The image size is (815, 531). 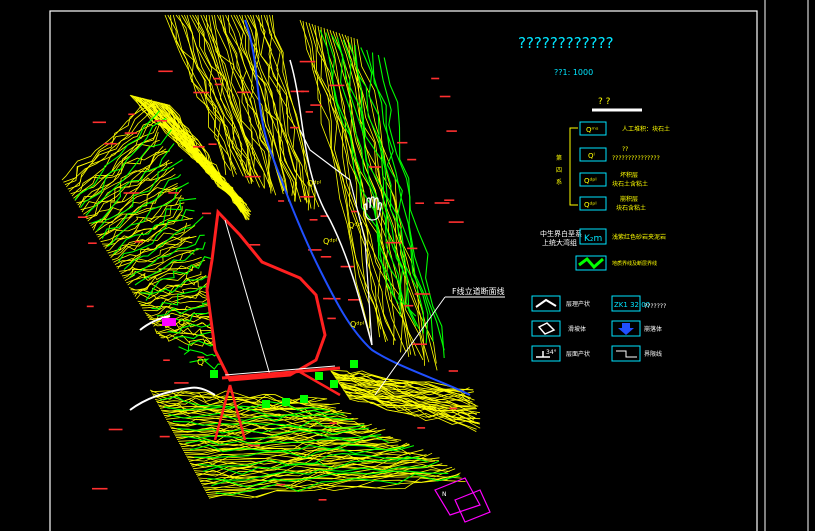 I want to click on legend-side-char-1: 第, so click(x=559, y=158).